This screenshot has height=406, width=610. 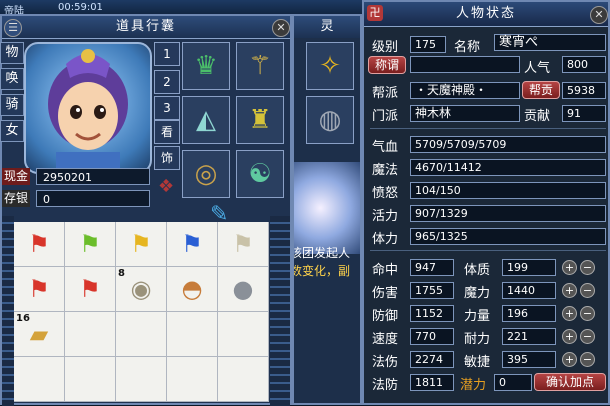 What do you see at coordinates (569, 290) in the screenshot?
I see `magic-plus-button: +` at bounding box center [569, 290].